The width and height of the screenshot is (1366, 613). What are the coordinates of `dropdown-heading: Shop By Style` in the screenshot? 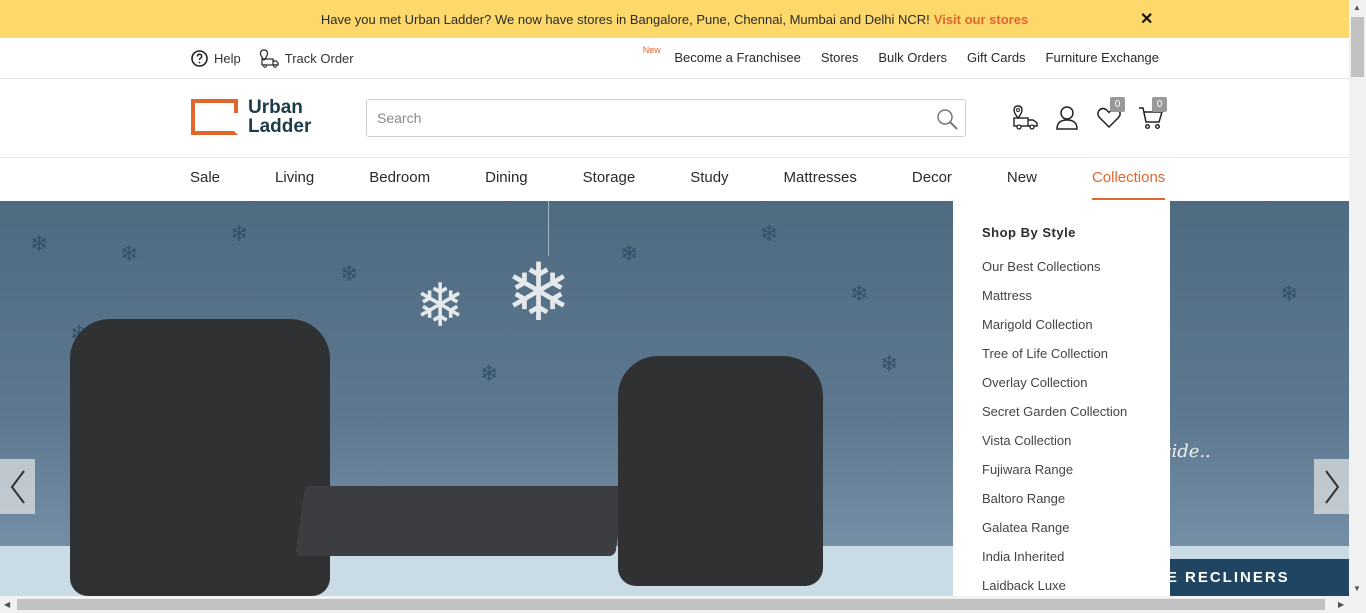 It's located at (1029, 232).